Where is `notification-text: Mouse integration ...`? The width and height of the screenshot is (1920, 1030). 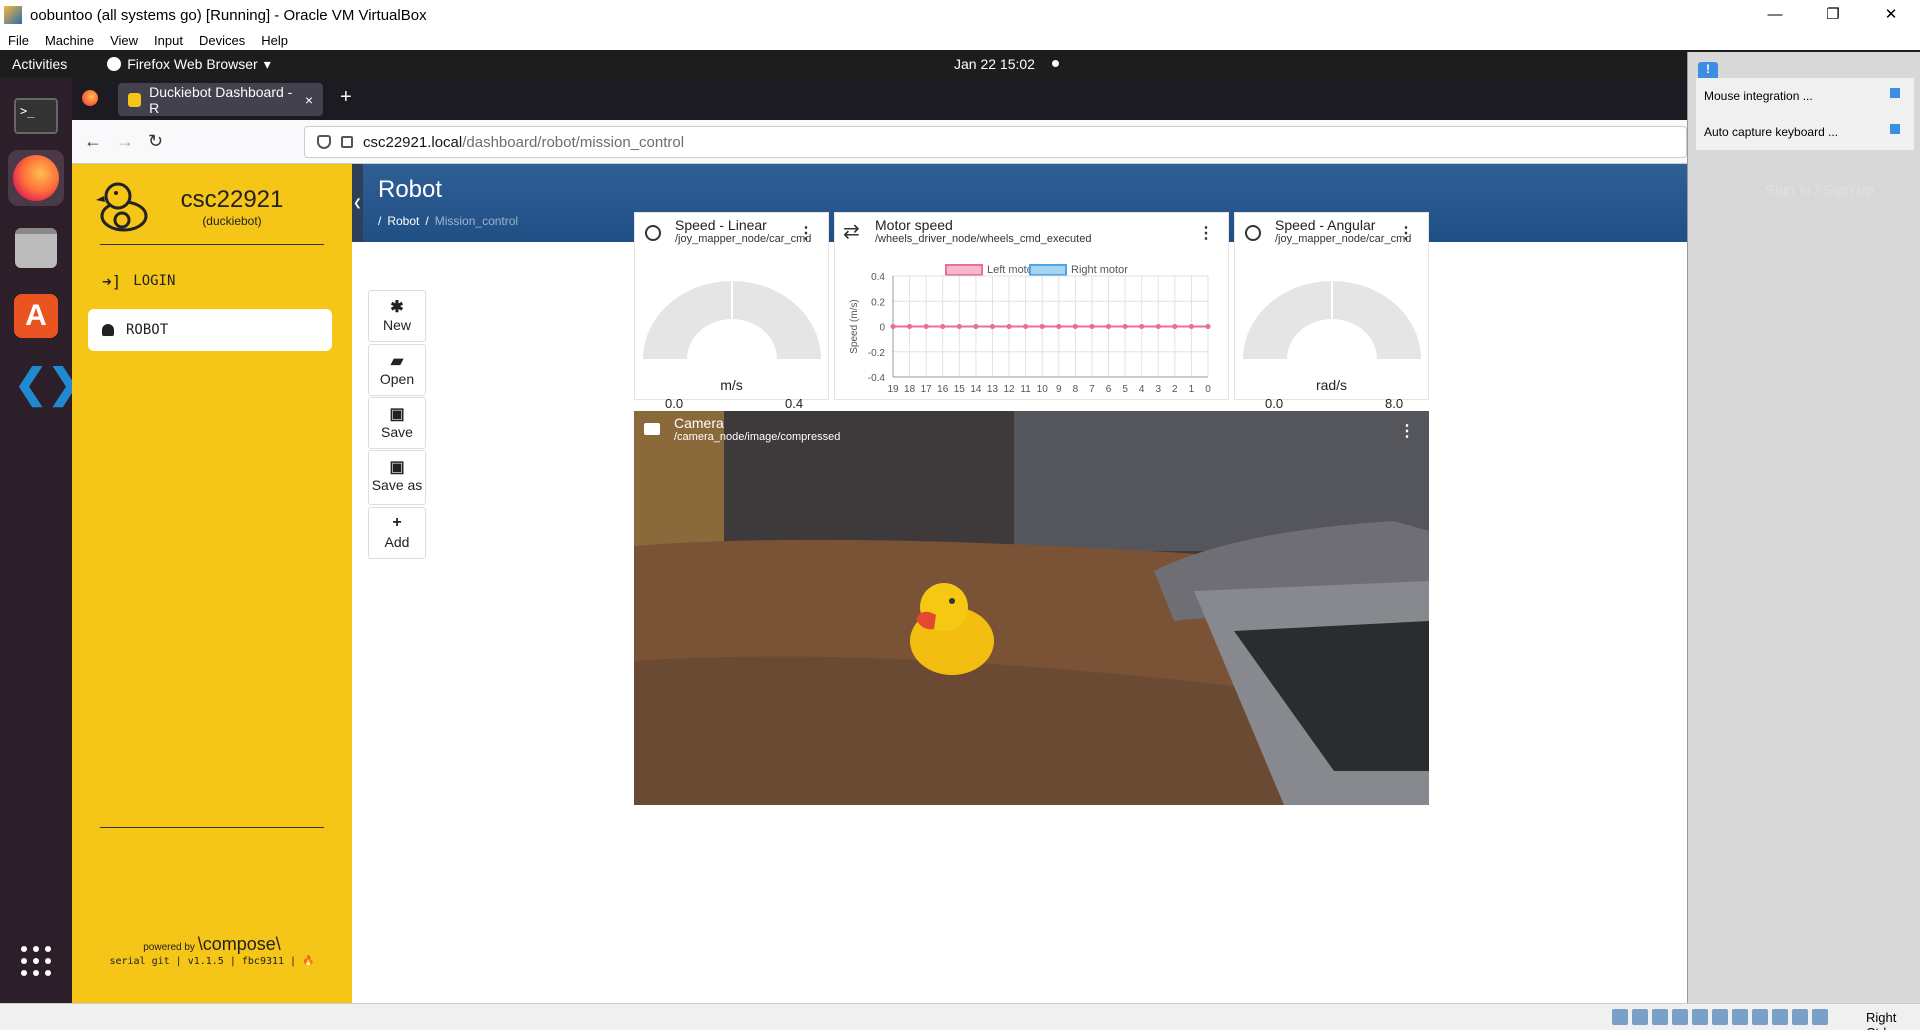 notification-text: Mouse integration ... is located at coordinates (1758, 96).